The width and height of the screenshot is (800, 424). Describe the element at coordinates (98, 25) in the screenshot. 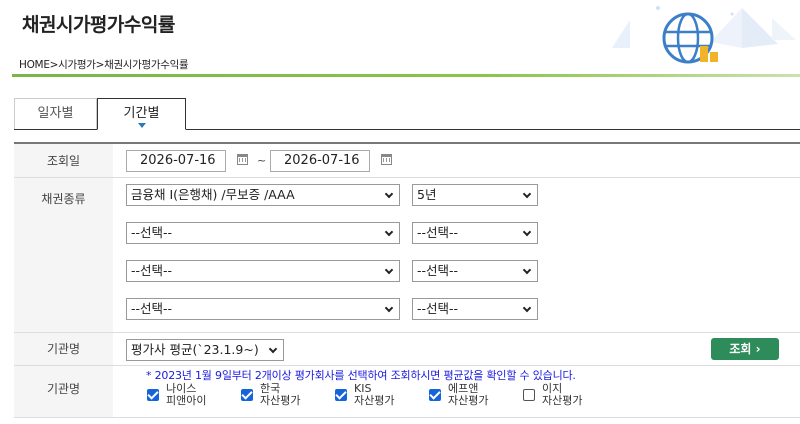

I see `page-title: 채권시가평가수익률` at that location.